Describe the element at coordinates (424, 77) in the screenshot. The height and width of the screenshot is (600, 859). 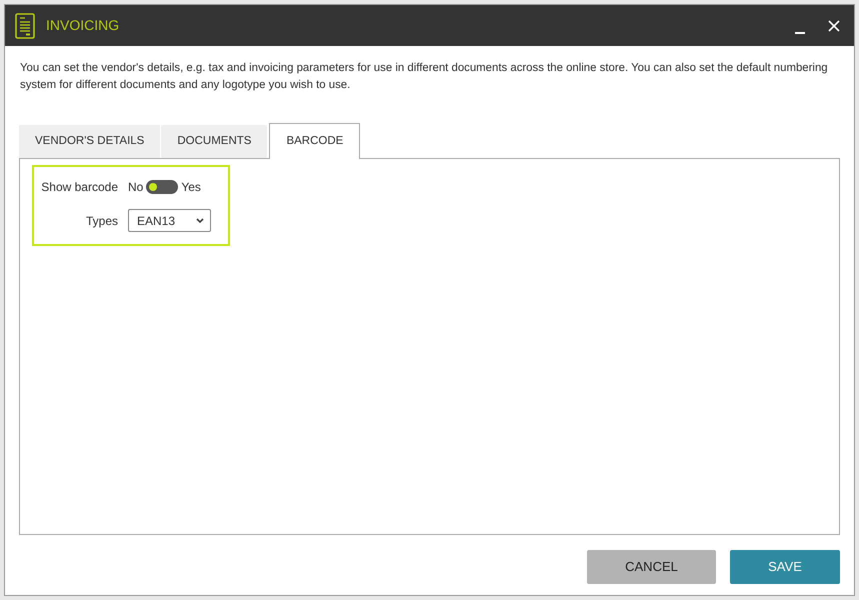
I see `description-text: You can set the vendor's details, e.g. tax and invoicing parameters for use in different documents across the online store. You can also set the default numbering system for different documents and any logotype you wish to use.` at that location.